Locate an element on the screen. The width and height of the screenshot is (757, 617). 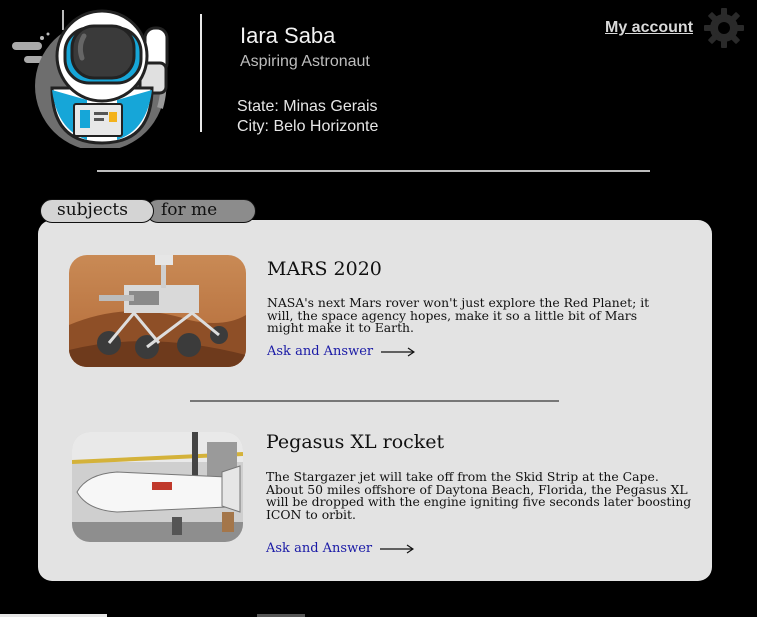
card-divider is located at coordinates (374, 401).